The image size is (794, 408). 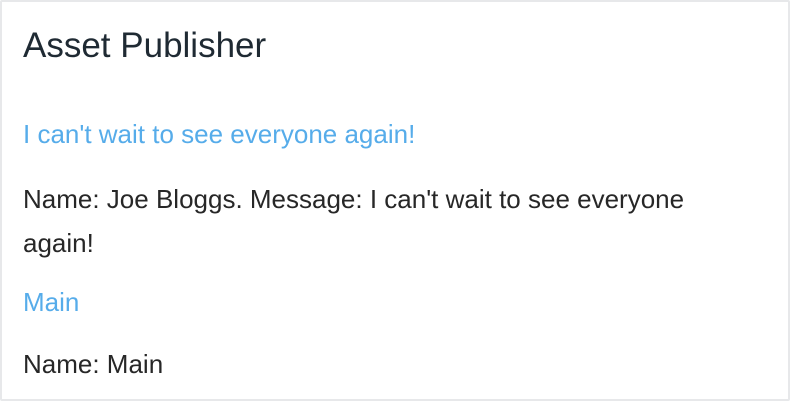 What do you see at coordinates (145, 45) in the screenshot?
I see `portlet-title: Asset Publisher` at bounding box center [145, 45].